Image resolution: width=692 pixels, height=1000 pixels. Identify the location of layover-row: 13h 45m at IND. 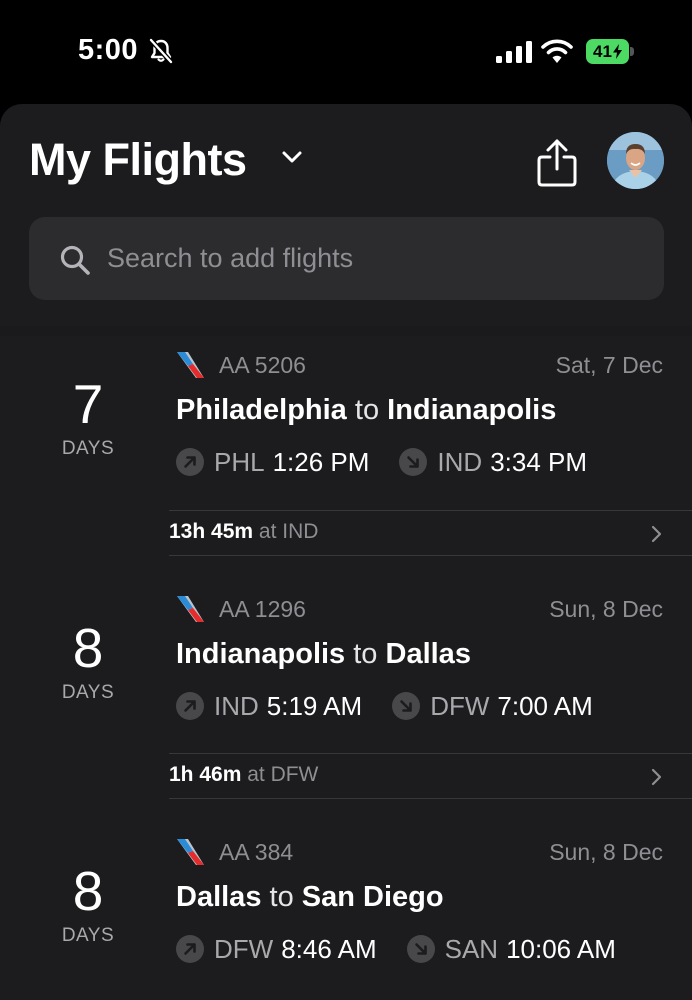
(430, 533).